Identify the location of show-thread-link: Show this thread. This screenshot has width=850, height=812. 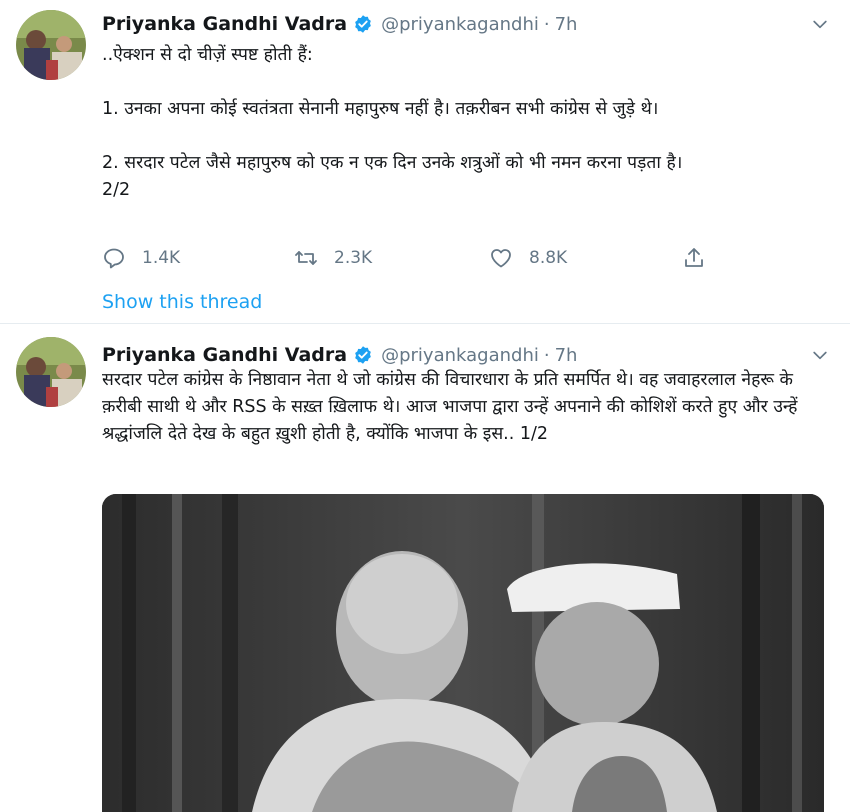
(182, 302).